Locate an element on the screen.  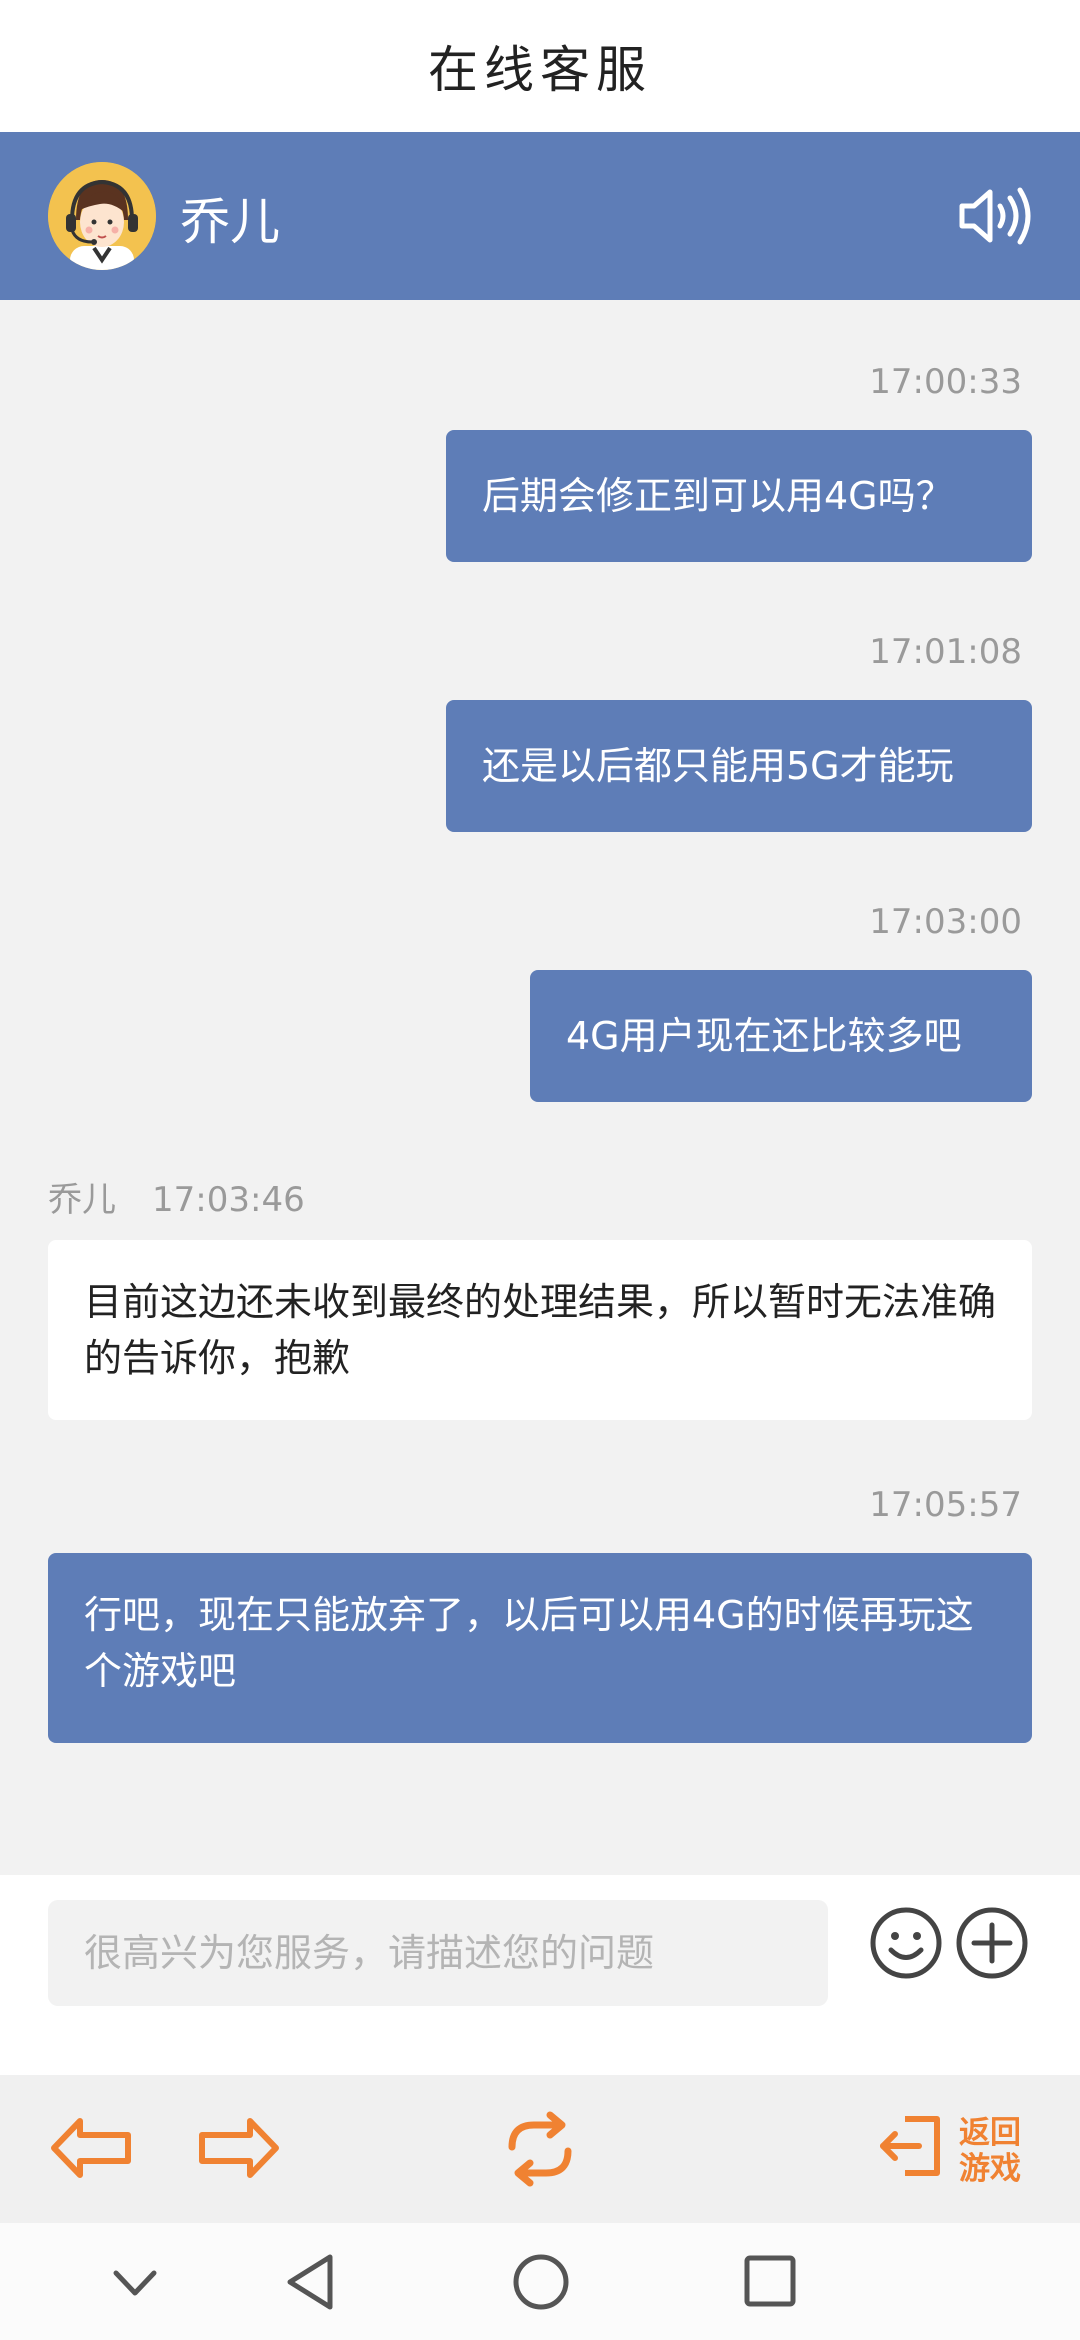
plus-icon is located at coordinates (992, 1943).